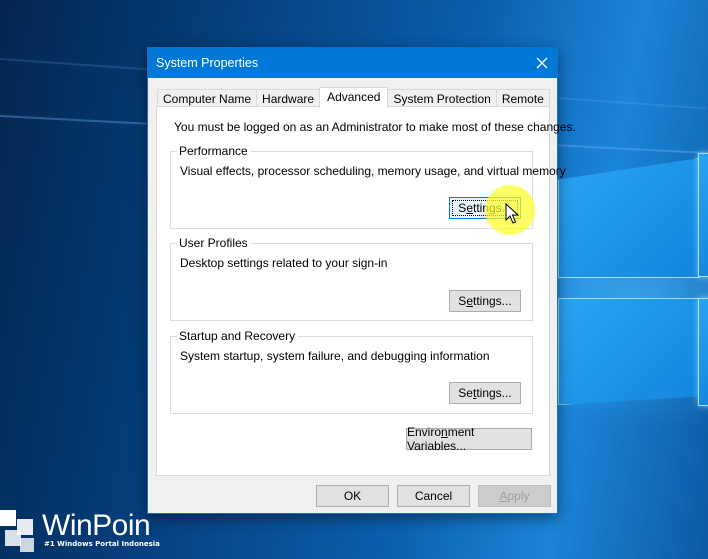 The image size is (708, 559). What do you see at coordinates (207, 98) in the screenshot?
I see `tab-computer-name: Computer Name` at bounding box center [207, 98].